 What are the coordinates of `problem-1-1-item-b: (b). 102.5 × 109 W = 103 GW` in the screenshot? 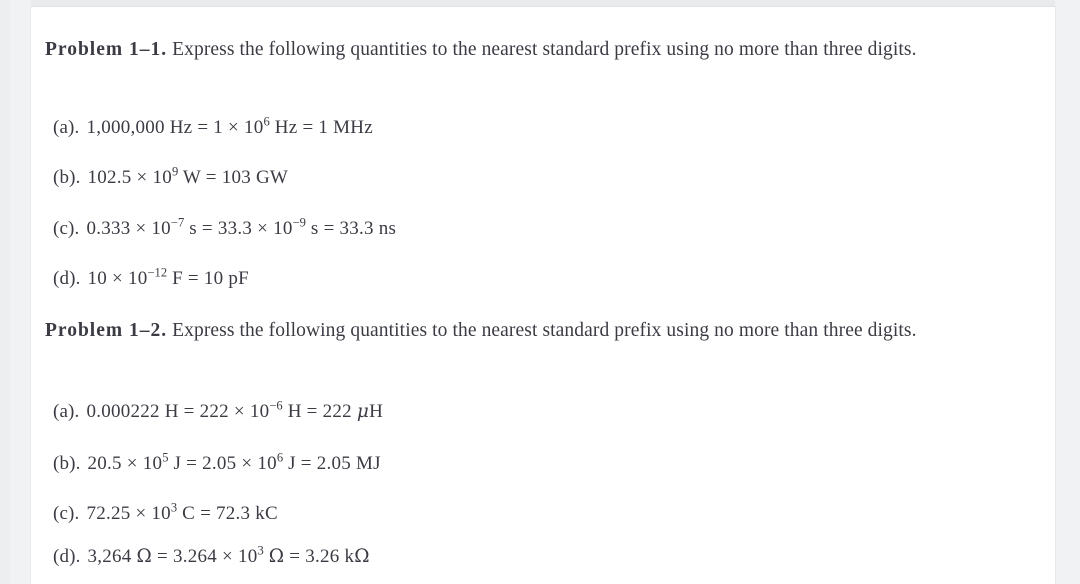 It's located at (171, 176).